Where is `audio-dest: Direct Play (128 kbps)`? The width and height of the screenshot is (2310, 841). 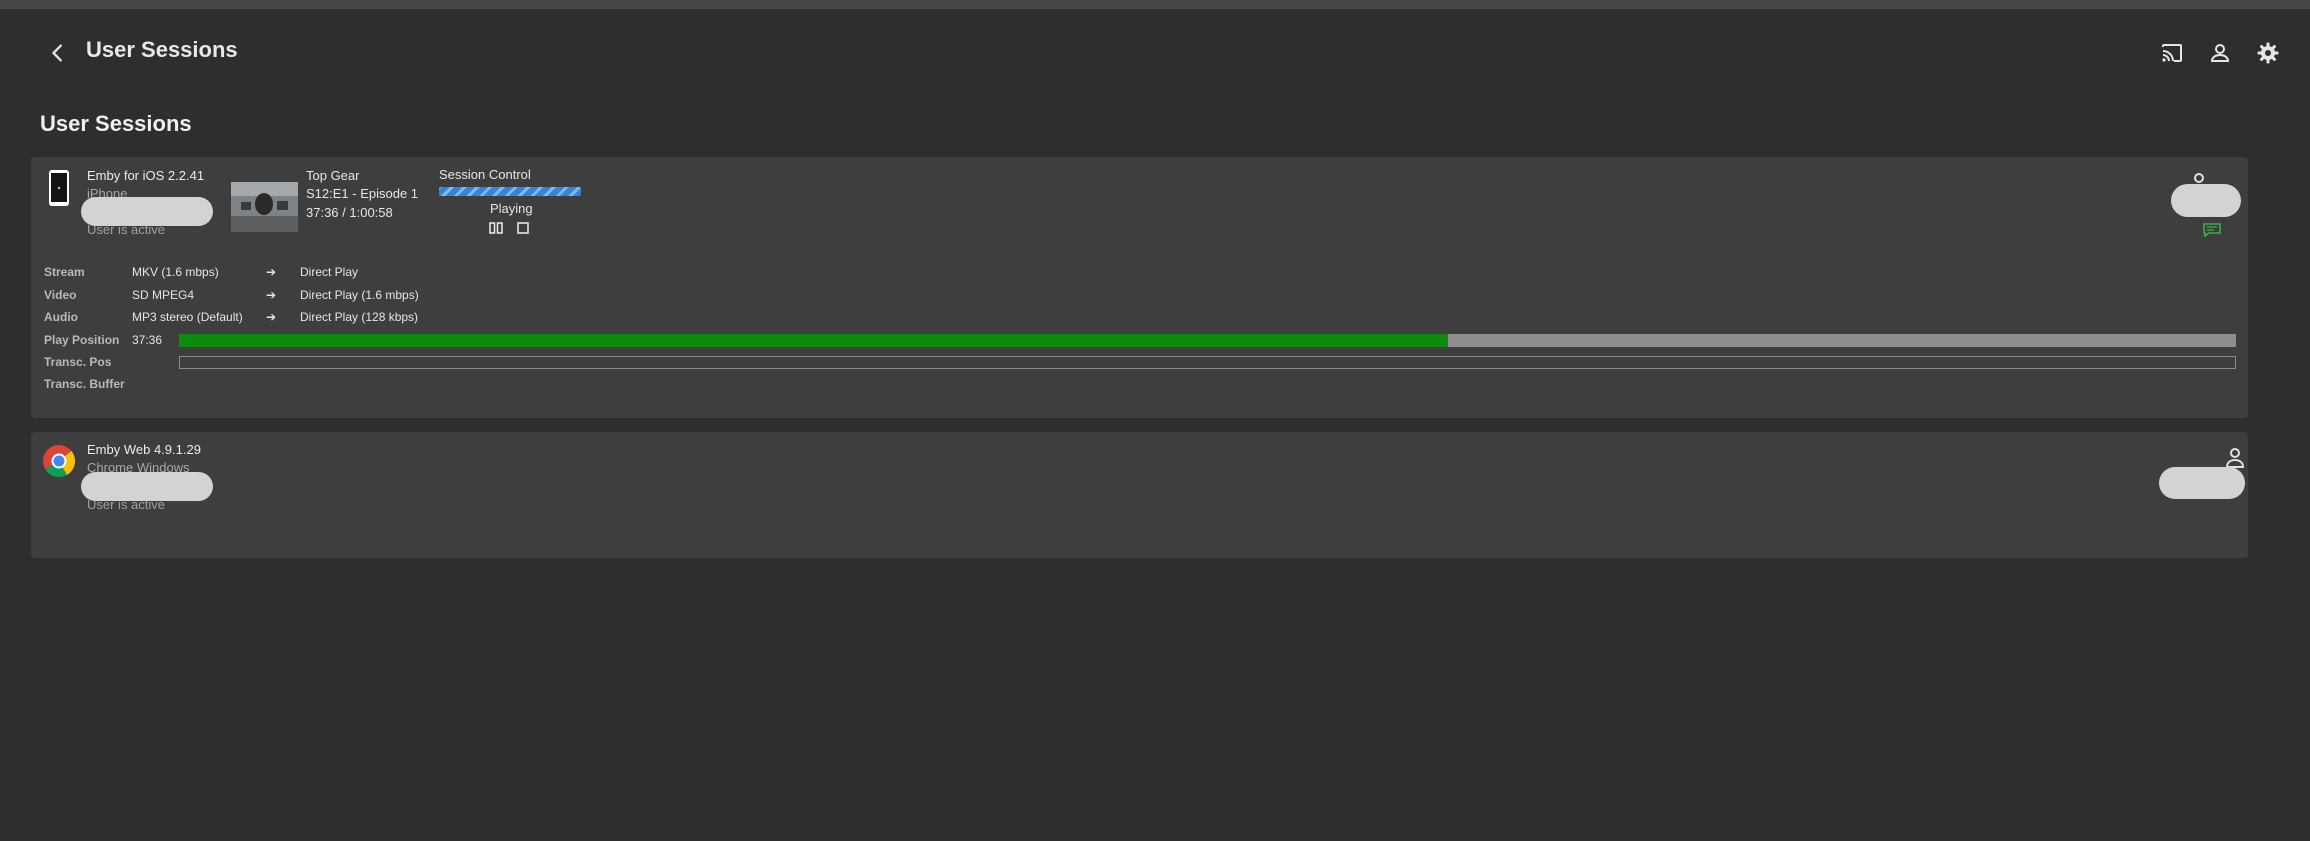
audio-dest: Direct Play (128 kbps) is located at coordinates (359, 317).